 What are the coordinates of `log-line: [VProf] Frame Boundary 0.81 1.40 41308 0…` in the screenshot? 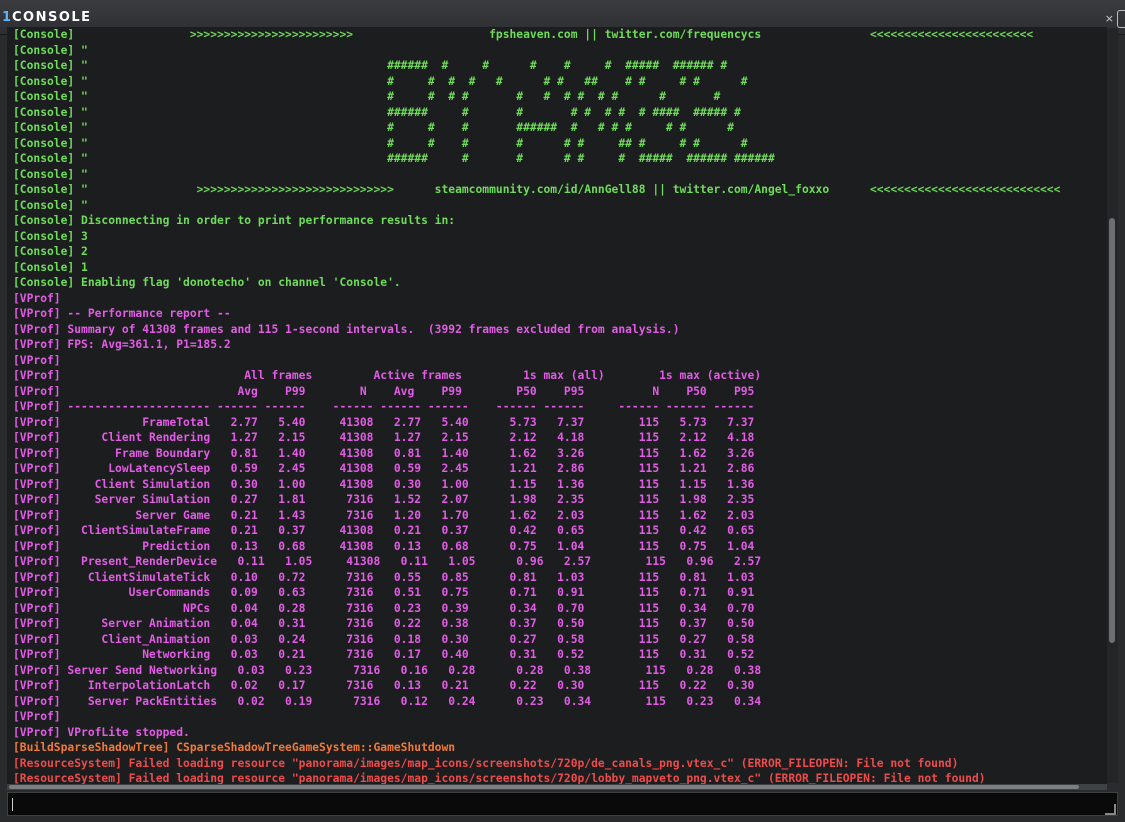 It's located at (384, 453).